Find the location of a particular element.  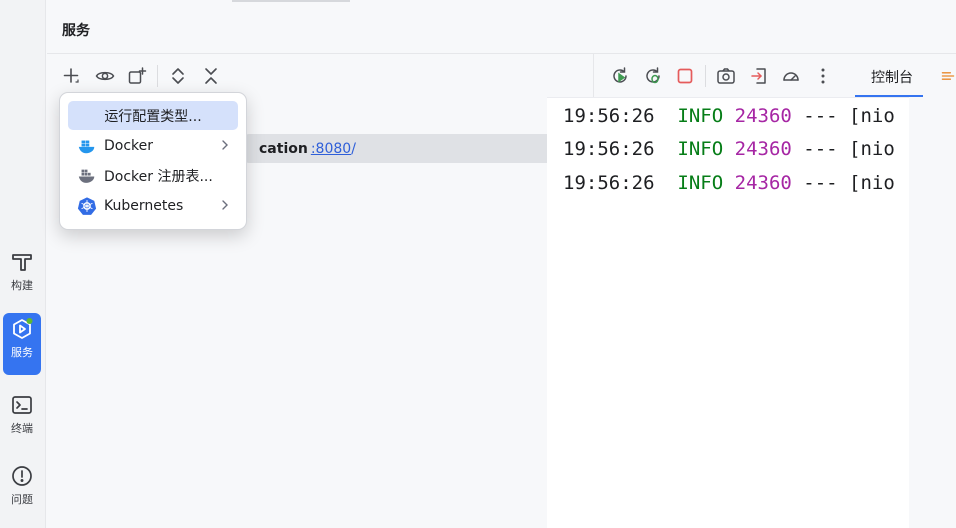

top-divider is located at coordinates (291, 1).